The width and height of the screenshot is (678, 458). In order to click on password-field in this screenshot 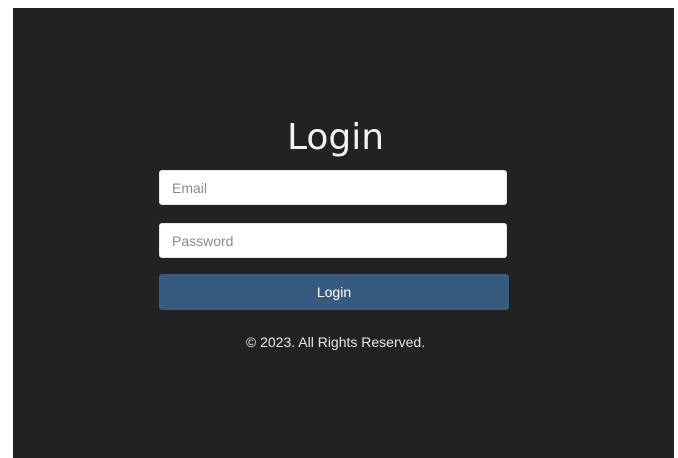, I will do `click(333, 240)`.